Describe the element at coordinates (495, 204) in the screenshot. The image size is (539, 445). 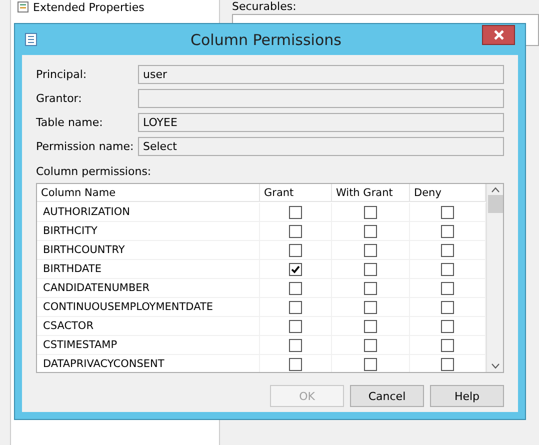
I see `scroll-thumb` at that location.